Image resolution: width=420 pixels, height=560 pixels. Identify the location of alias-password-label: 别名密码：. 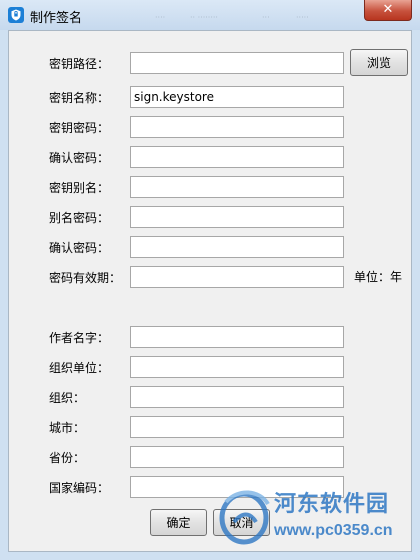
(79, 218).